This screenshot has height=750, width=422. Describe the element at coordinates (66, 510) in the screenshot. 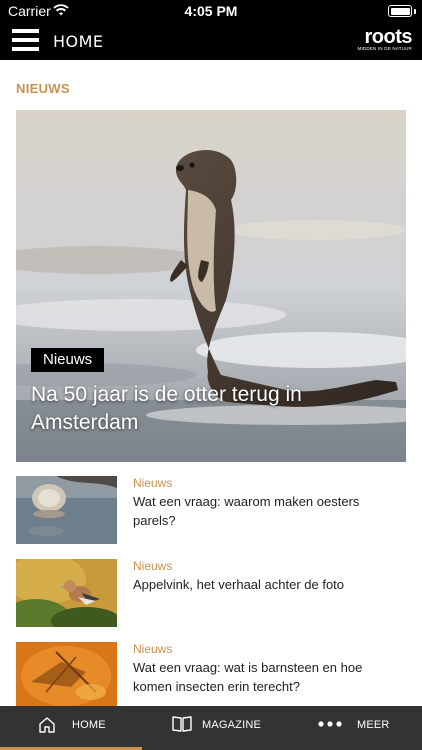

I see `oyster-thumbnail` at that location.